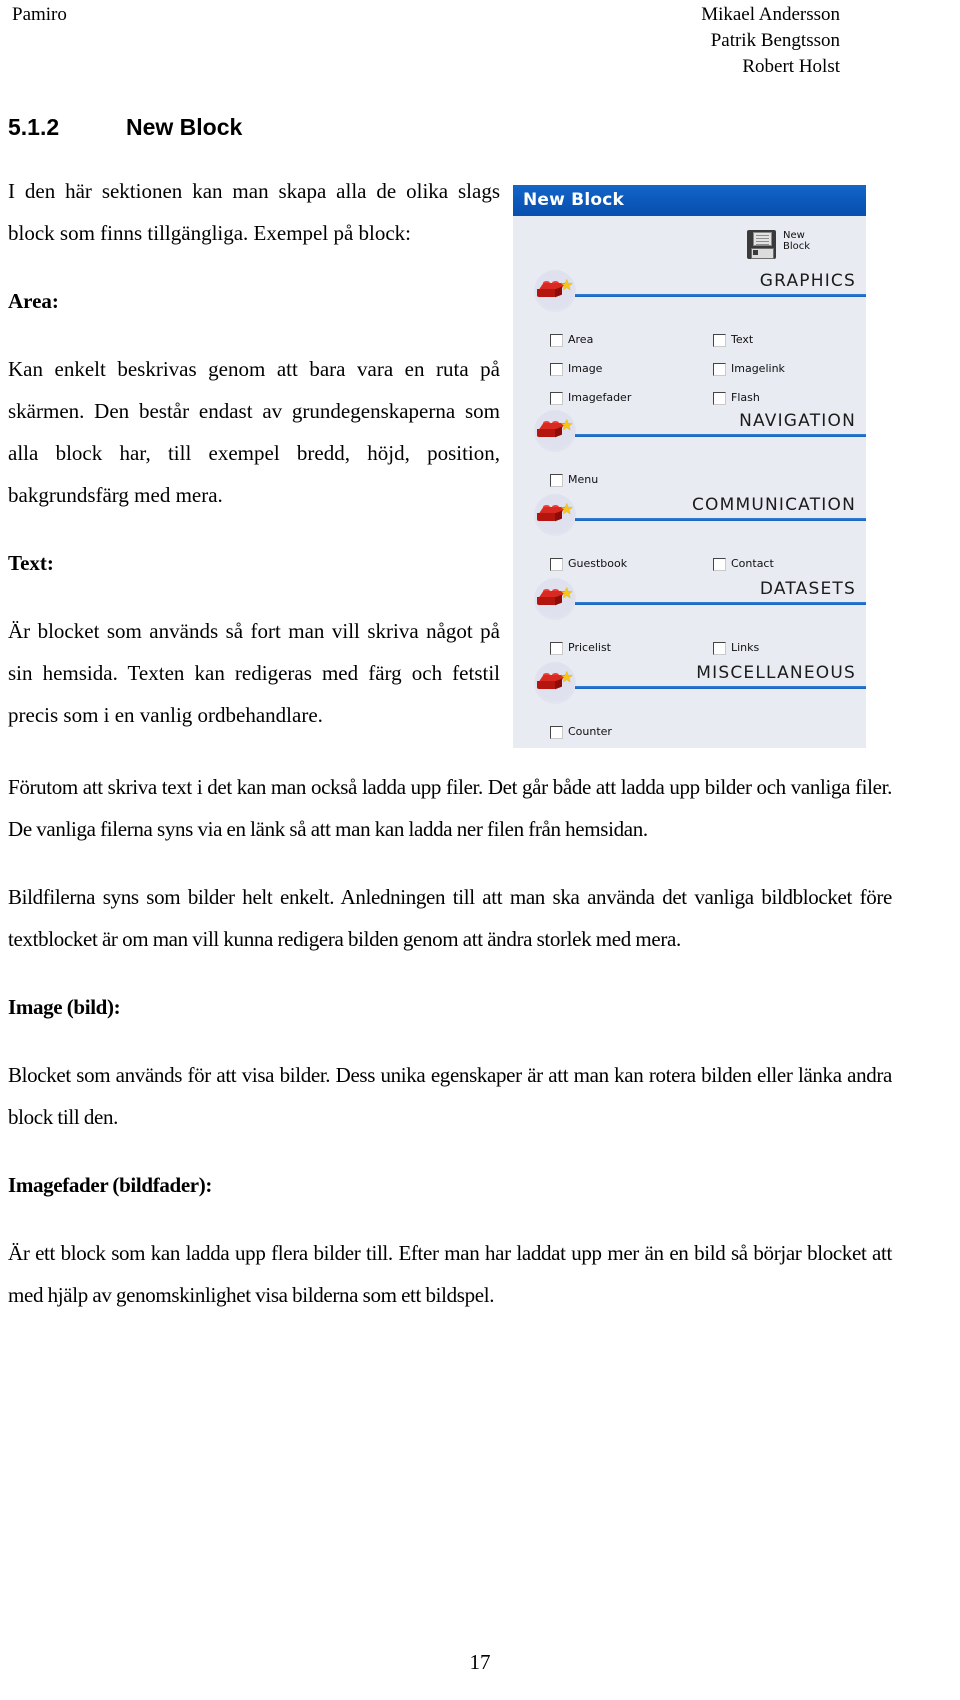 This screenshot has height=1700, width=960. I want to click on checkbox-label-guestbook: Guestbook, so click(598, 563).